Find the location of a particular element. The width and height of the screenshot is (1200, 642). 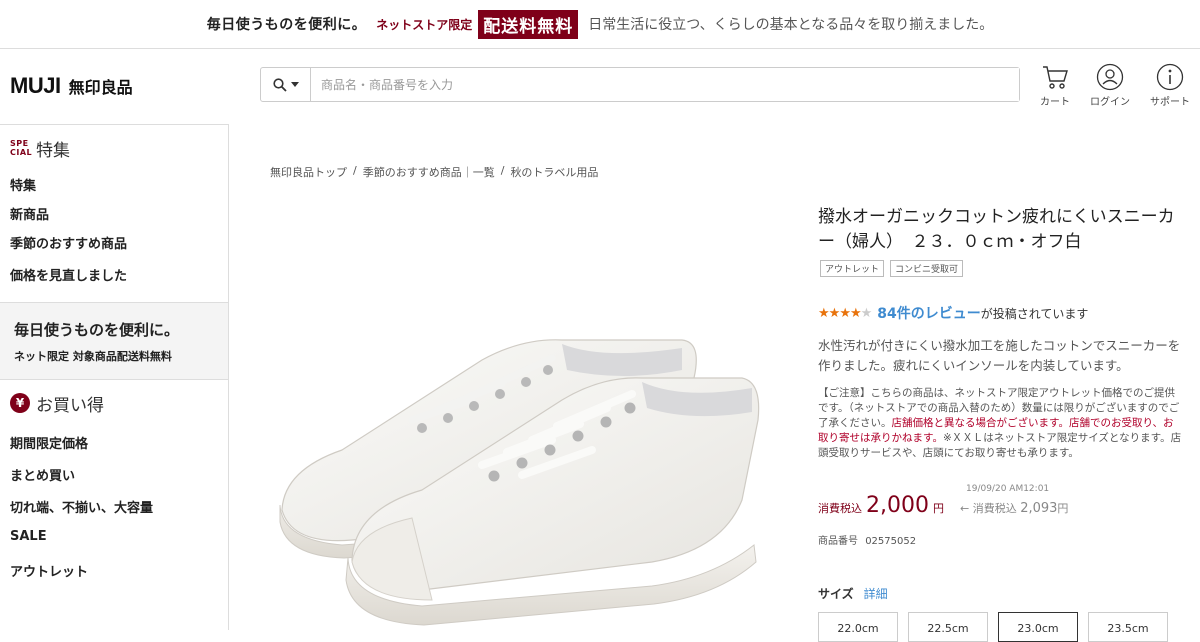

sidebar-item-sale: SALE is located at coordinates (114, 538).